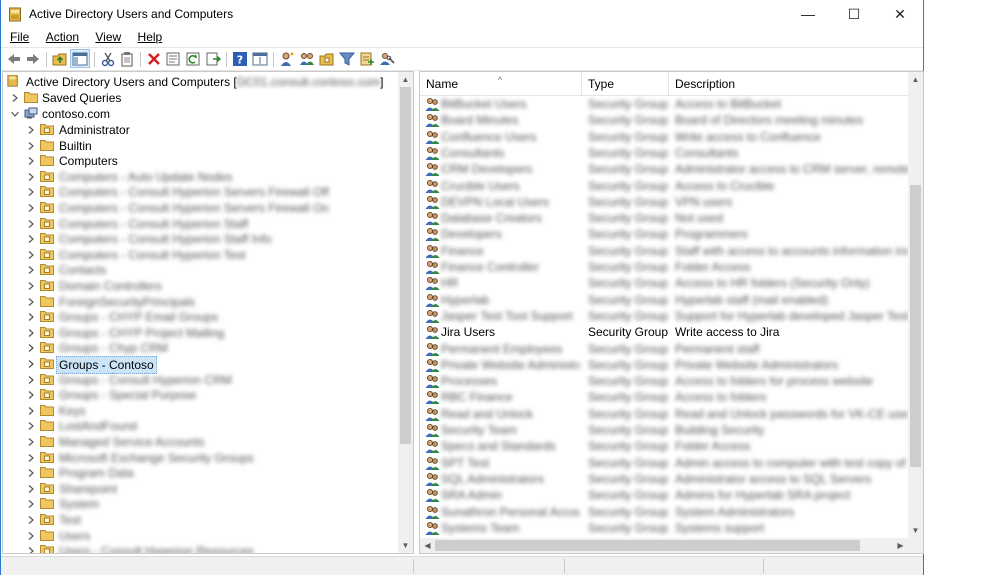 The image size is (999, 576). I want to click on column-header-name: ^ Name, so click(501, 83).